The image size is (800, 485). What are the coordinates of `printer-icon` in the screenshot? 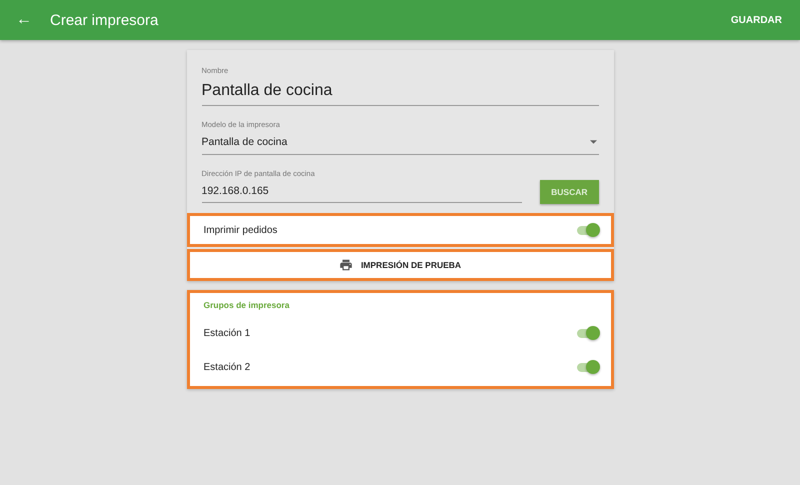 It's located at (345, 265).